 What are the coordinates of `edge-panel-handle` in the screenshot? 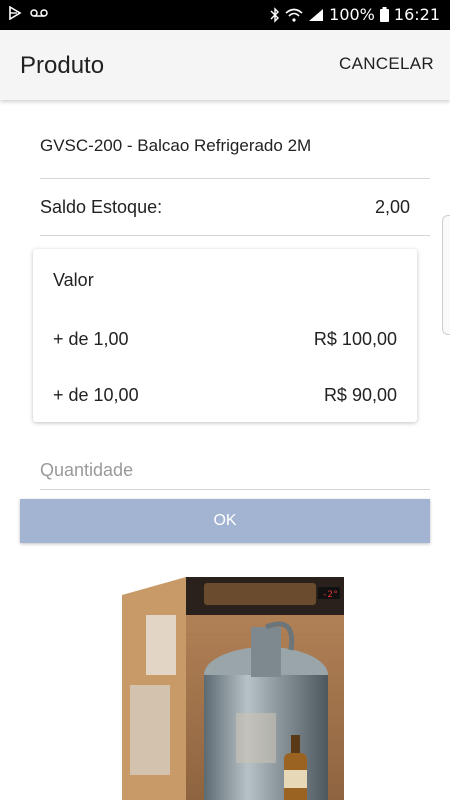 It's located at (446, 275).